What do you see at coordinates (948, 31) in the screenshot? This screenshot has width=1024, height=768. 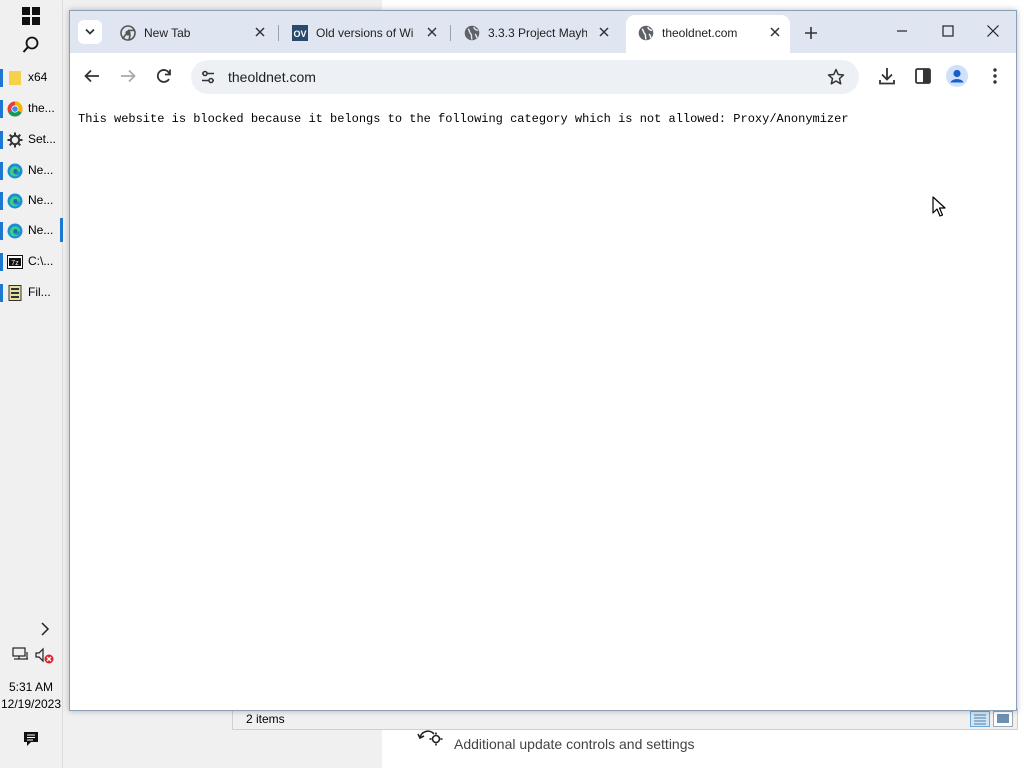 I see `maximize-icon` at bounding box center [948, 31].